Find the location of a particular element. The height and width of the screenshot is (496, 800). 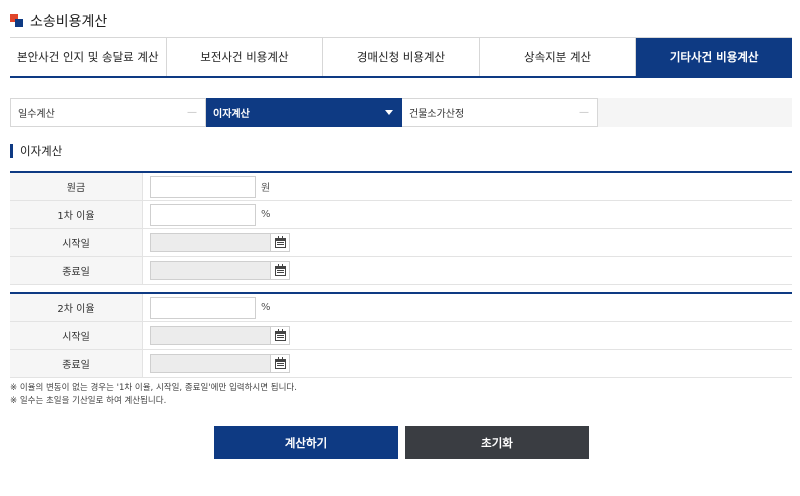

tab-main-case-fee: 본안사건 인지 및 송달료 계산 is located at coordinates (88, 57).